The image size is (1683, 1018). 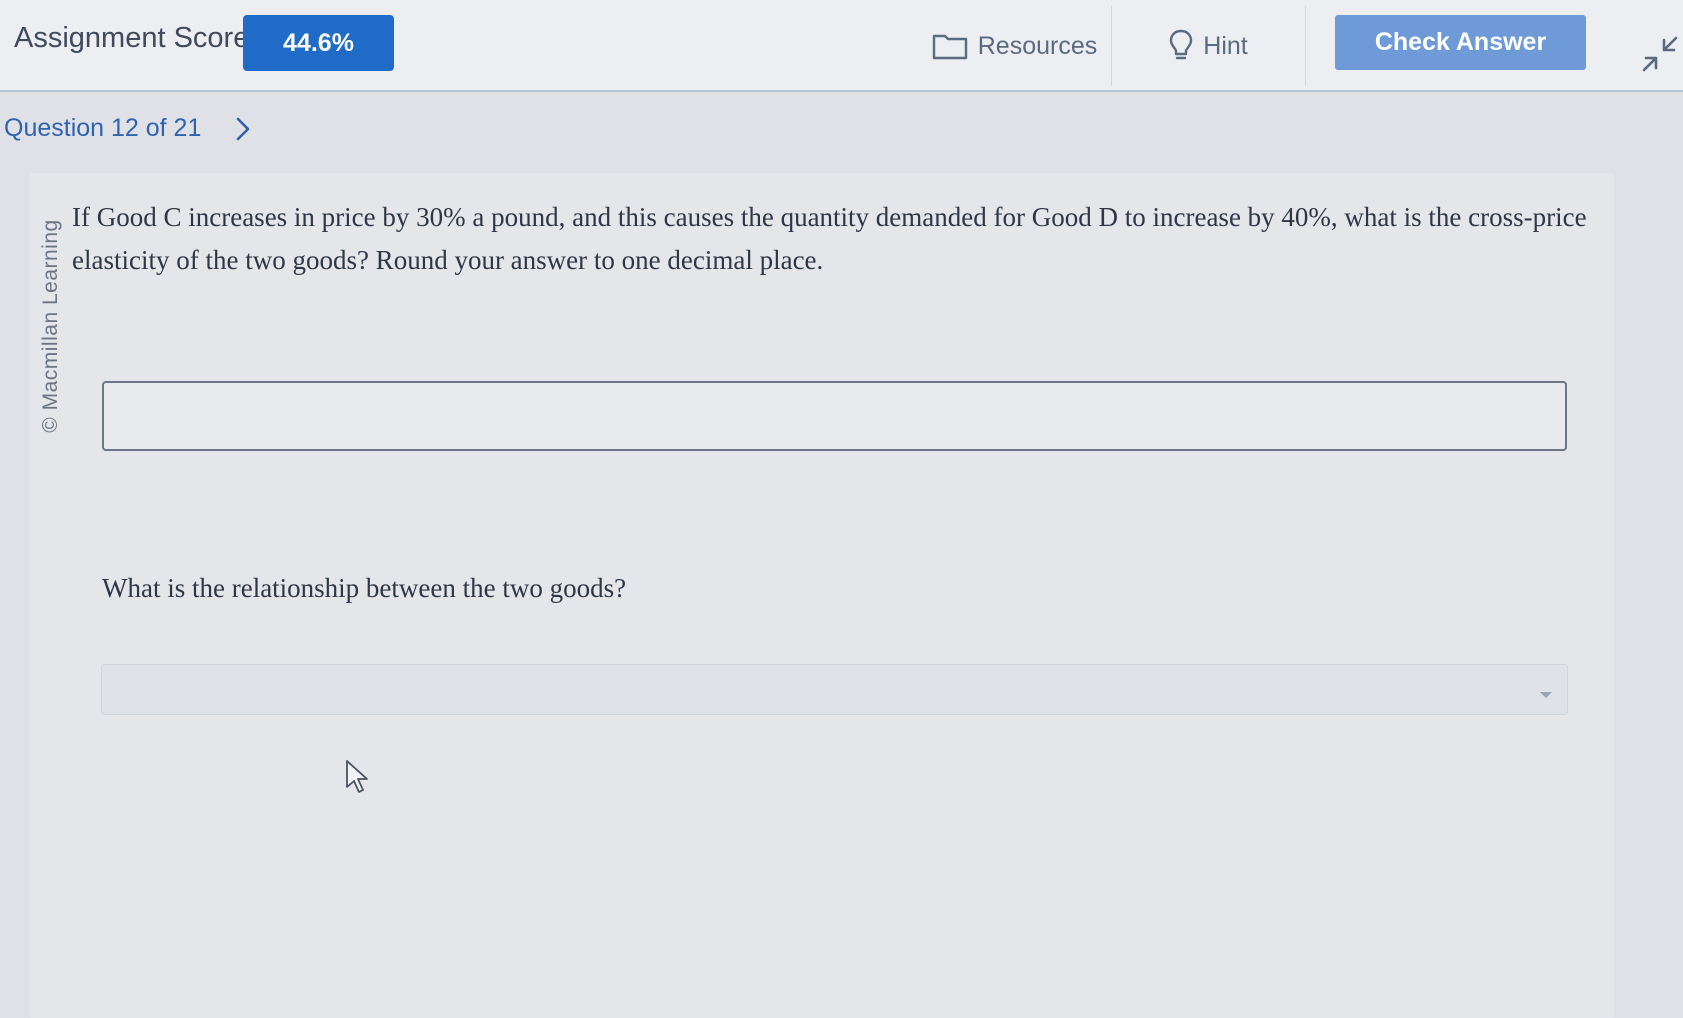 What do you see at coordinates (1660, 54) in the screenshot?
I see `collapse-arrows-icon` at bounding box center [1660, 54].